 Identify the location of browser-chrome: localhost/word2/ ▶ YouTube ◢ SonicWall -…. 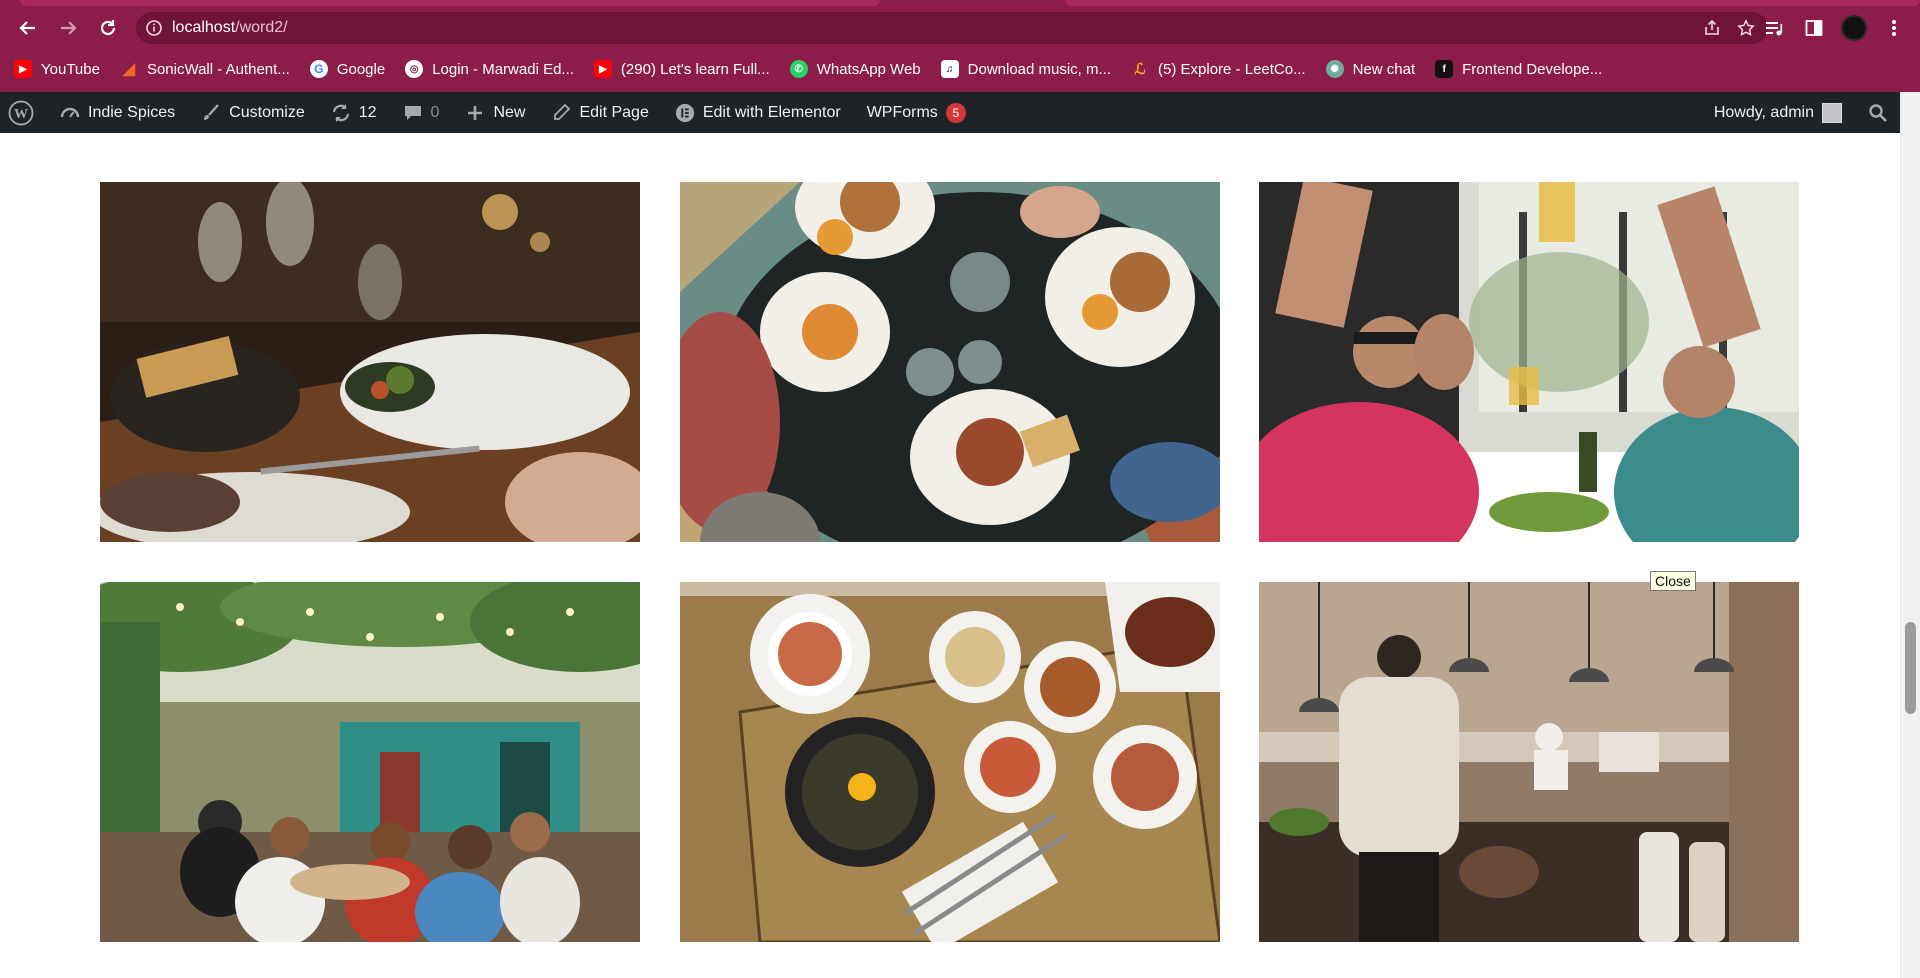
(960, 46).